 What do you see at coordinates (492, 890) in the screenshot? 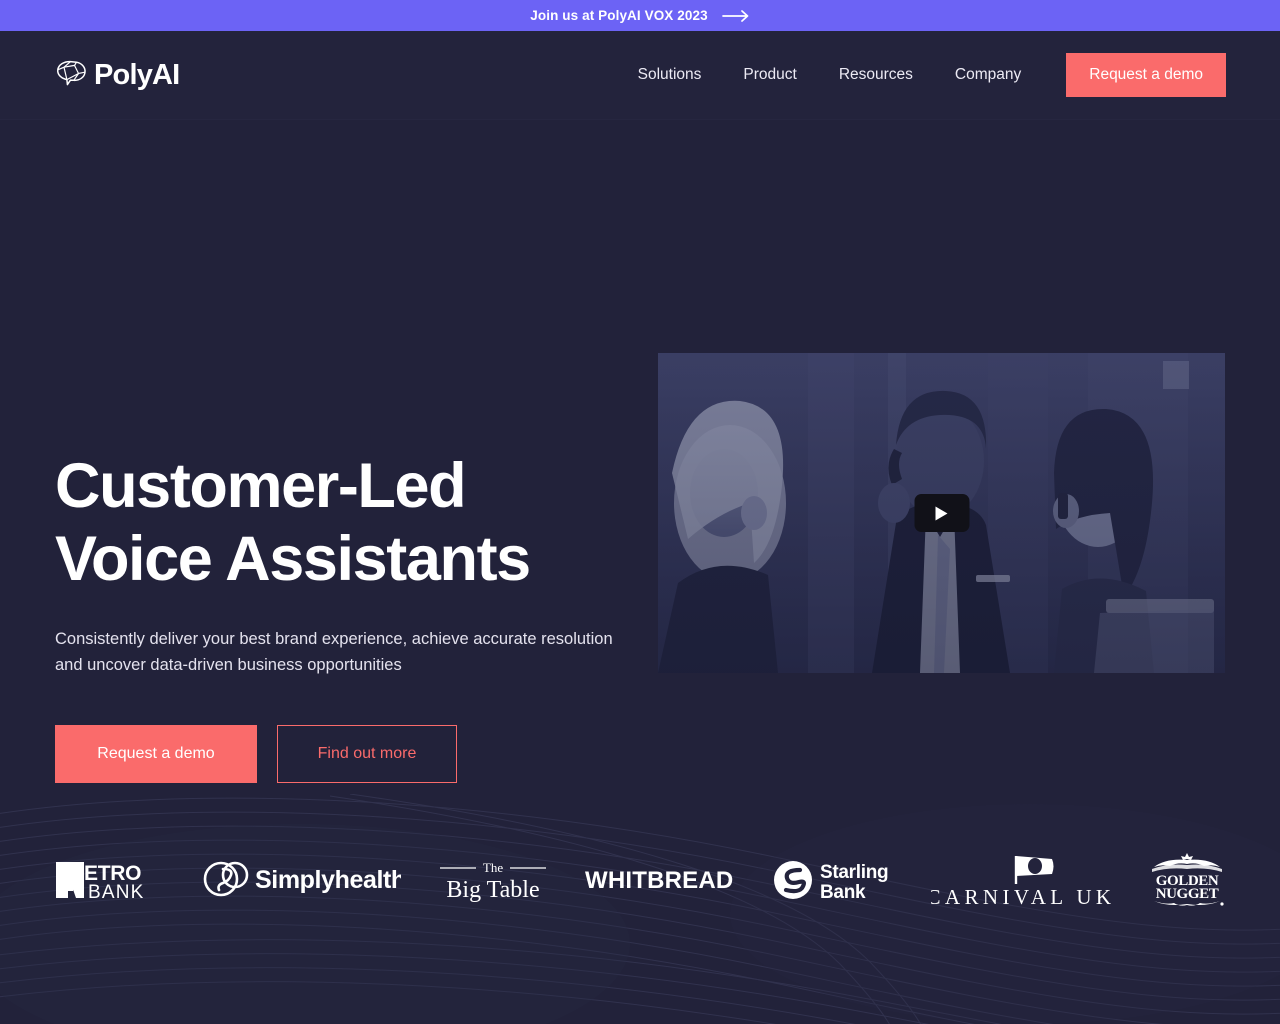
I see `svg-text: Big Table` at bounding box center [492, 890].